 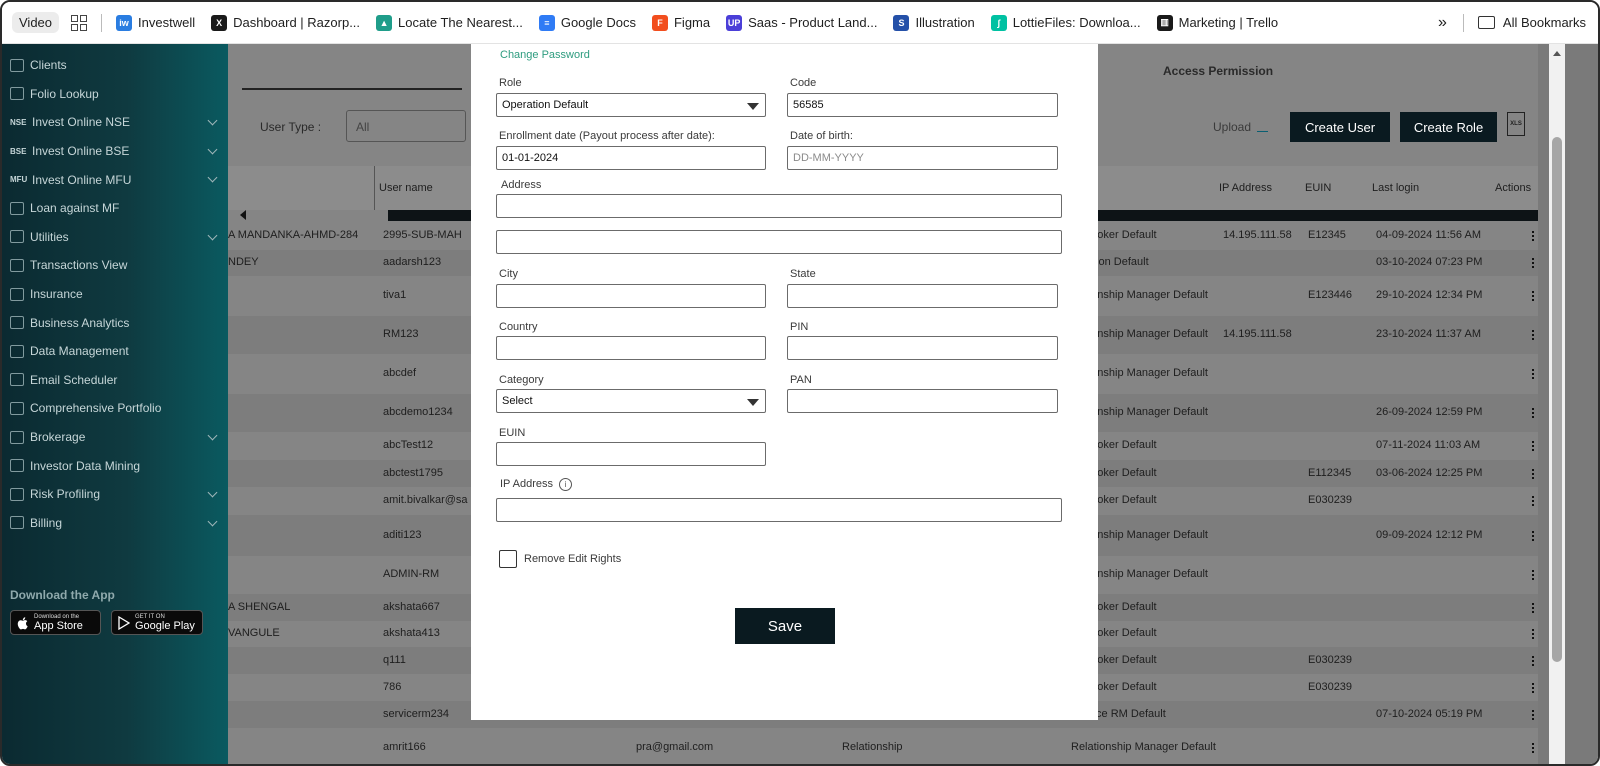 I want to click on all-bookmarks-button: All Bookmarks, so click(x=1531, y=22).